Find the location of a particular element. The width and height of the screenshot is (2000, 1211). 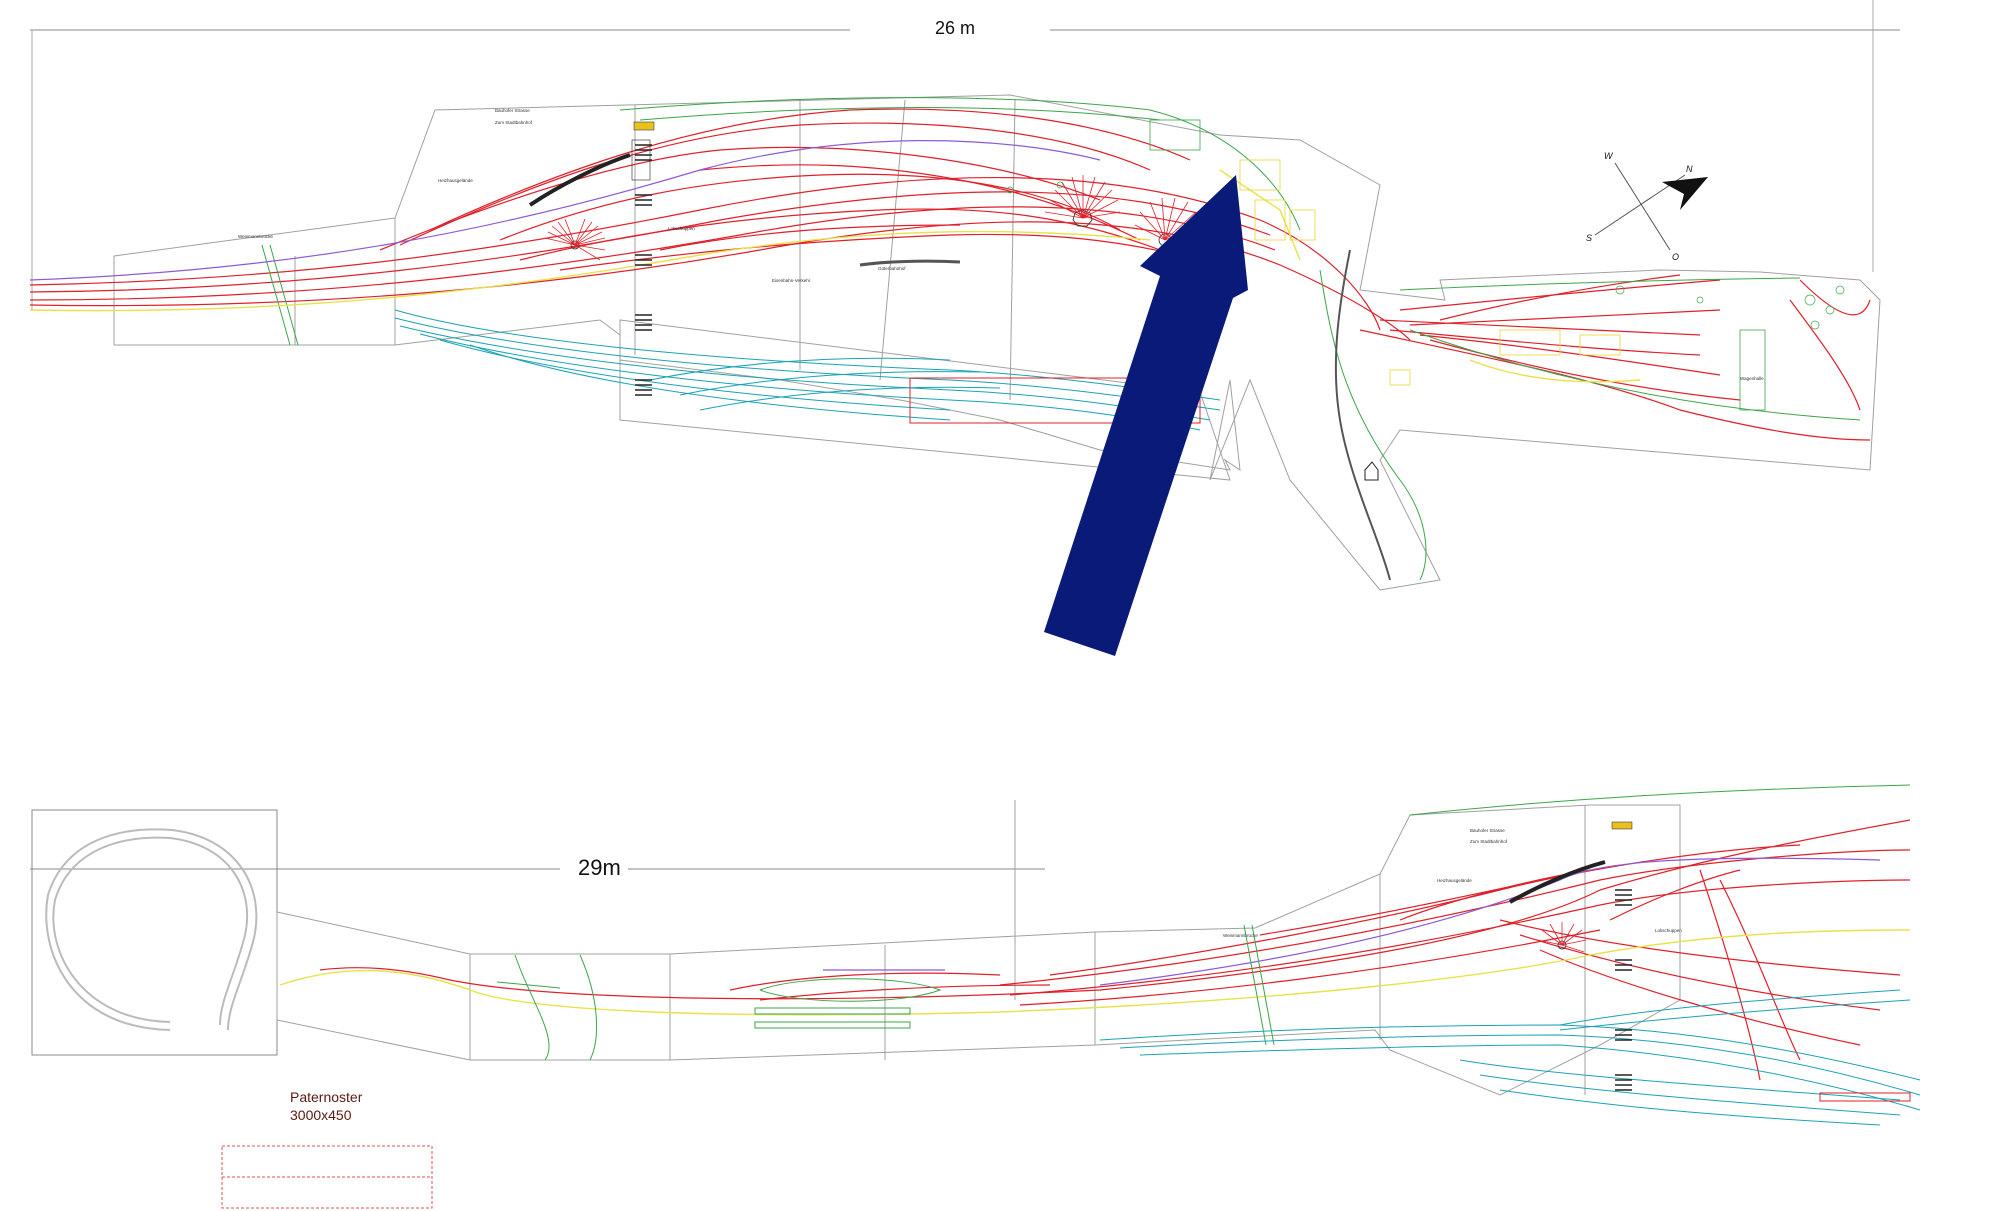

label-street1-top: Bauhofer Strasse is located at coordinates (512, 110).